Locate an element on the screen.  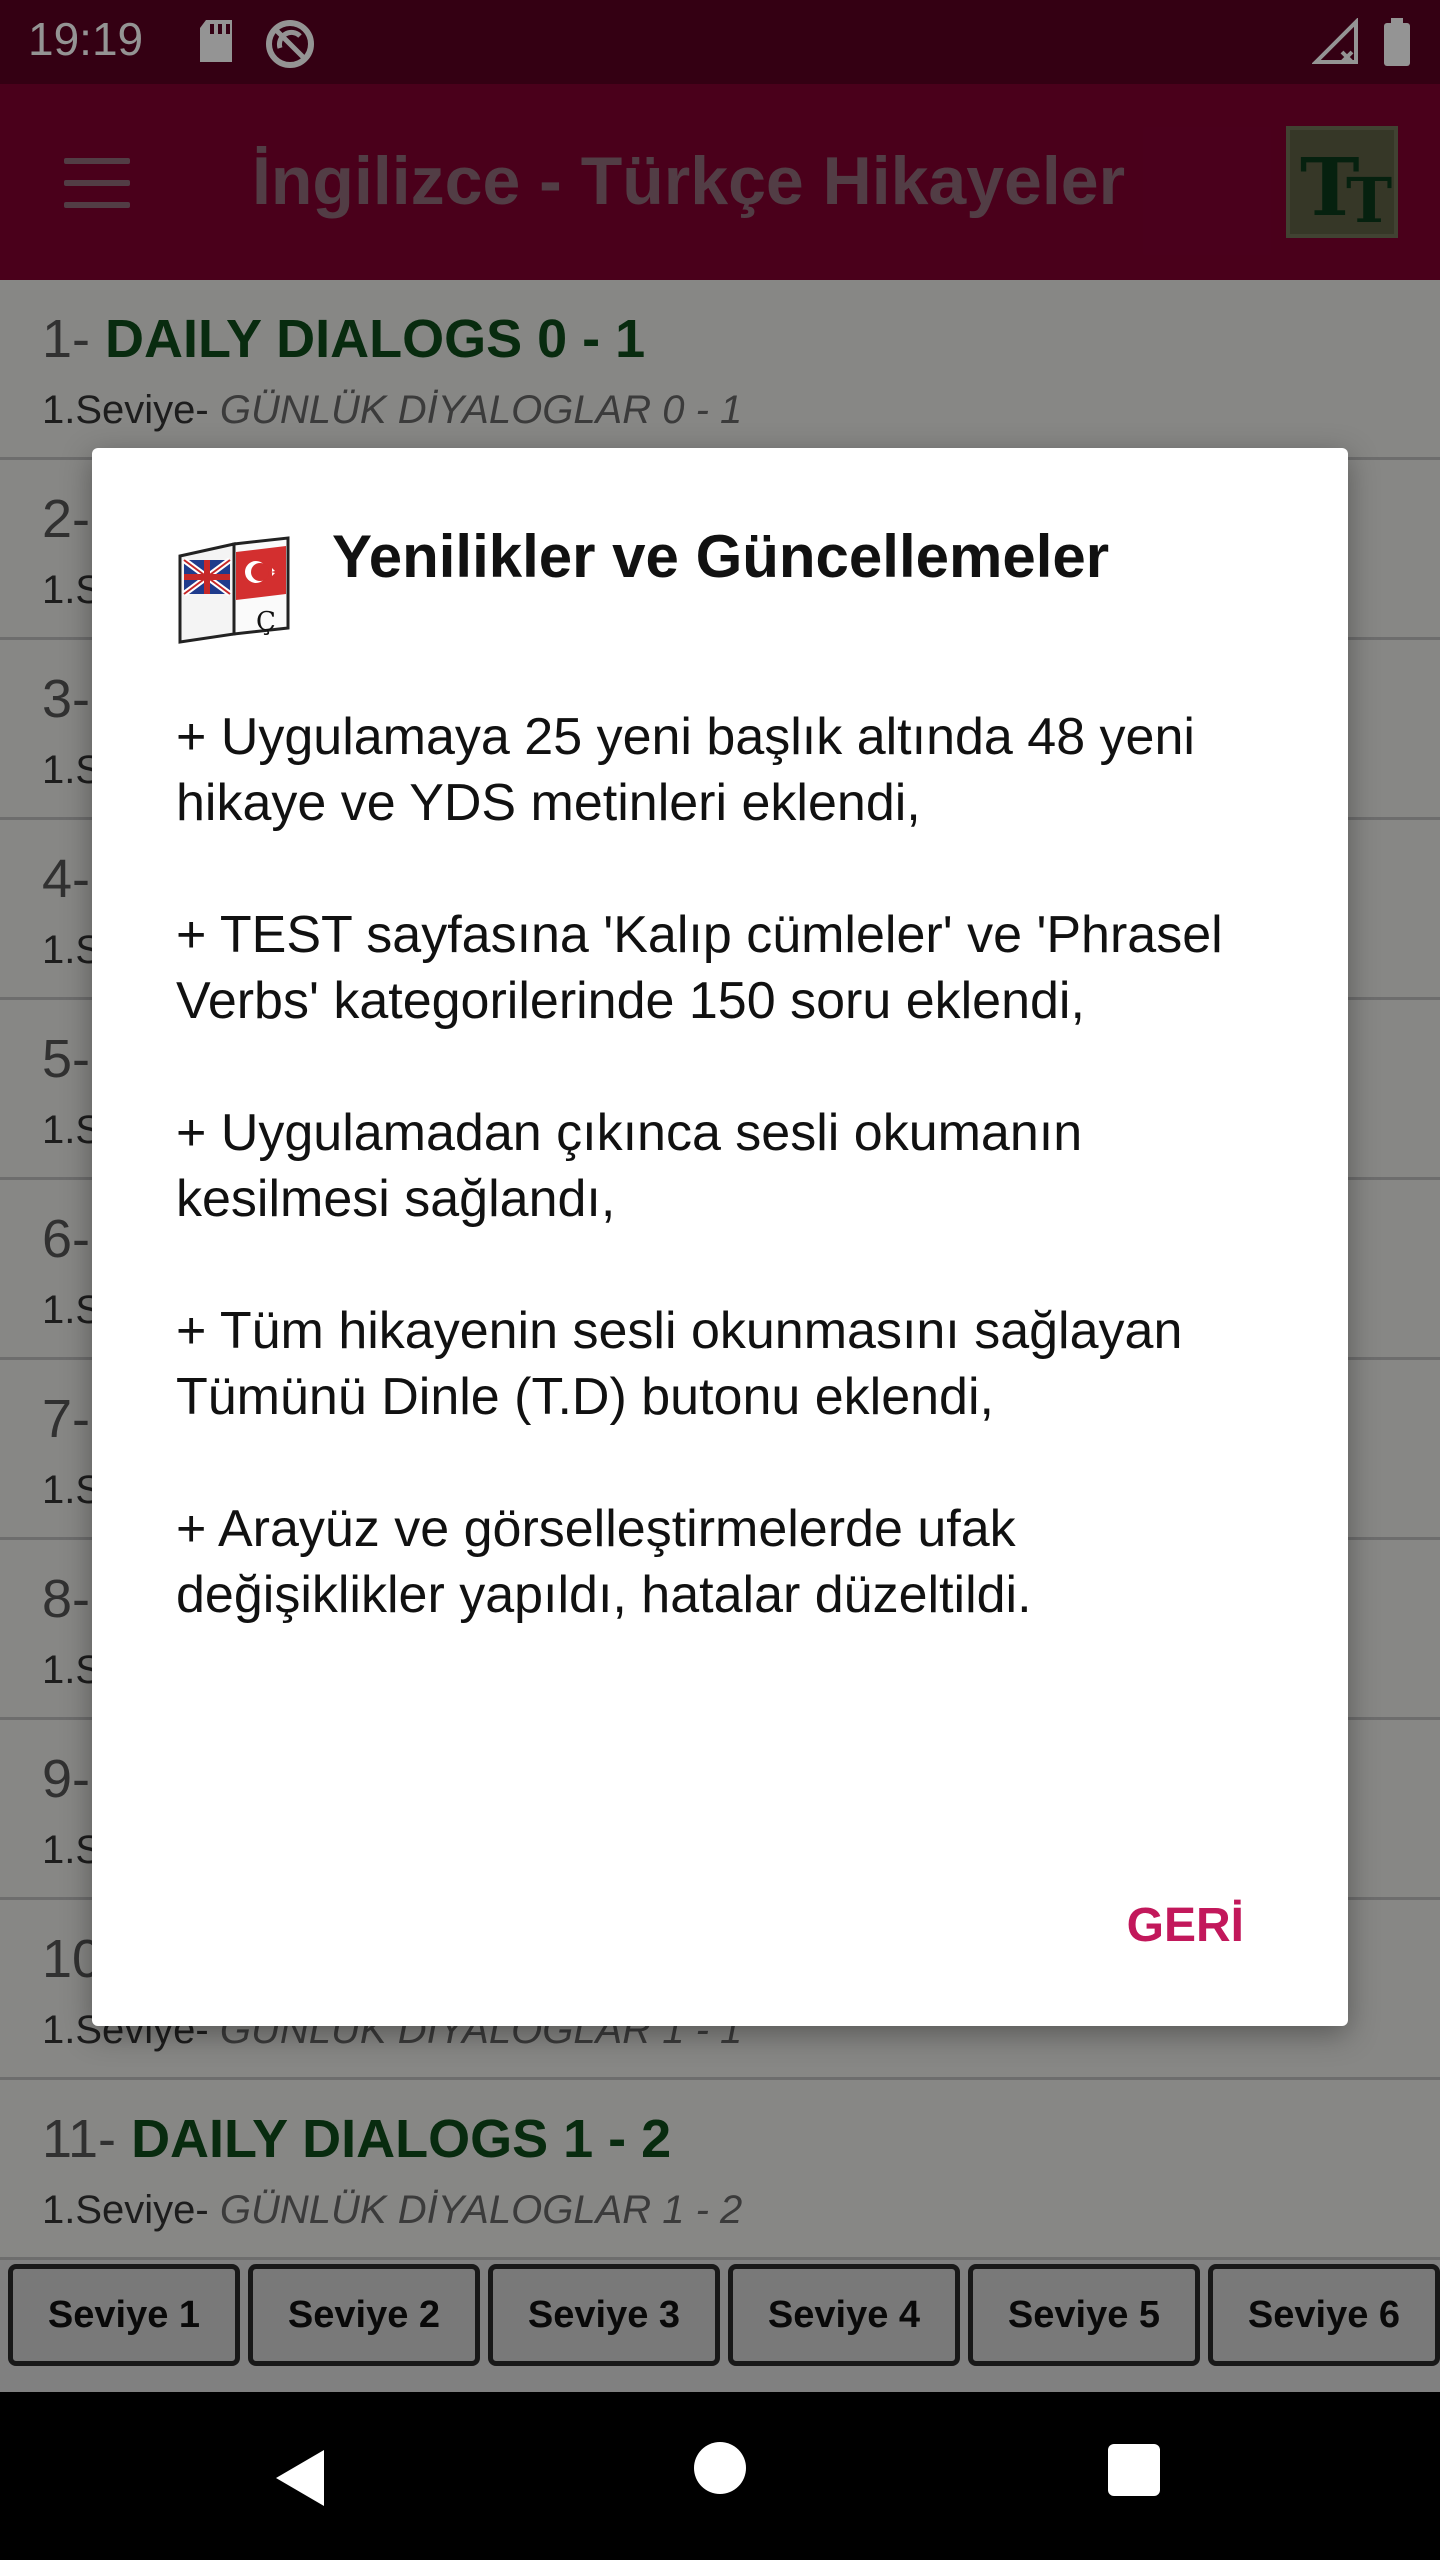
back-button: GERİ is located at coordinates (1185, 1925).